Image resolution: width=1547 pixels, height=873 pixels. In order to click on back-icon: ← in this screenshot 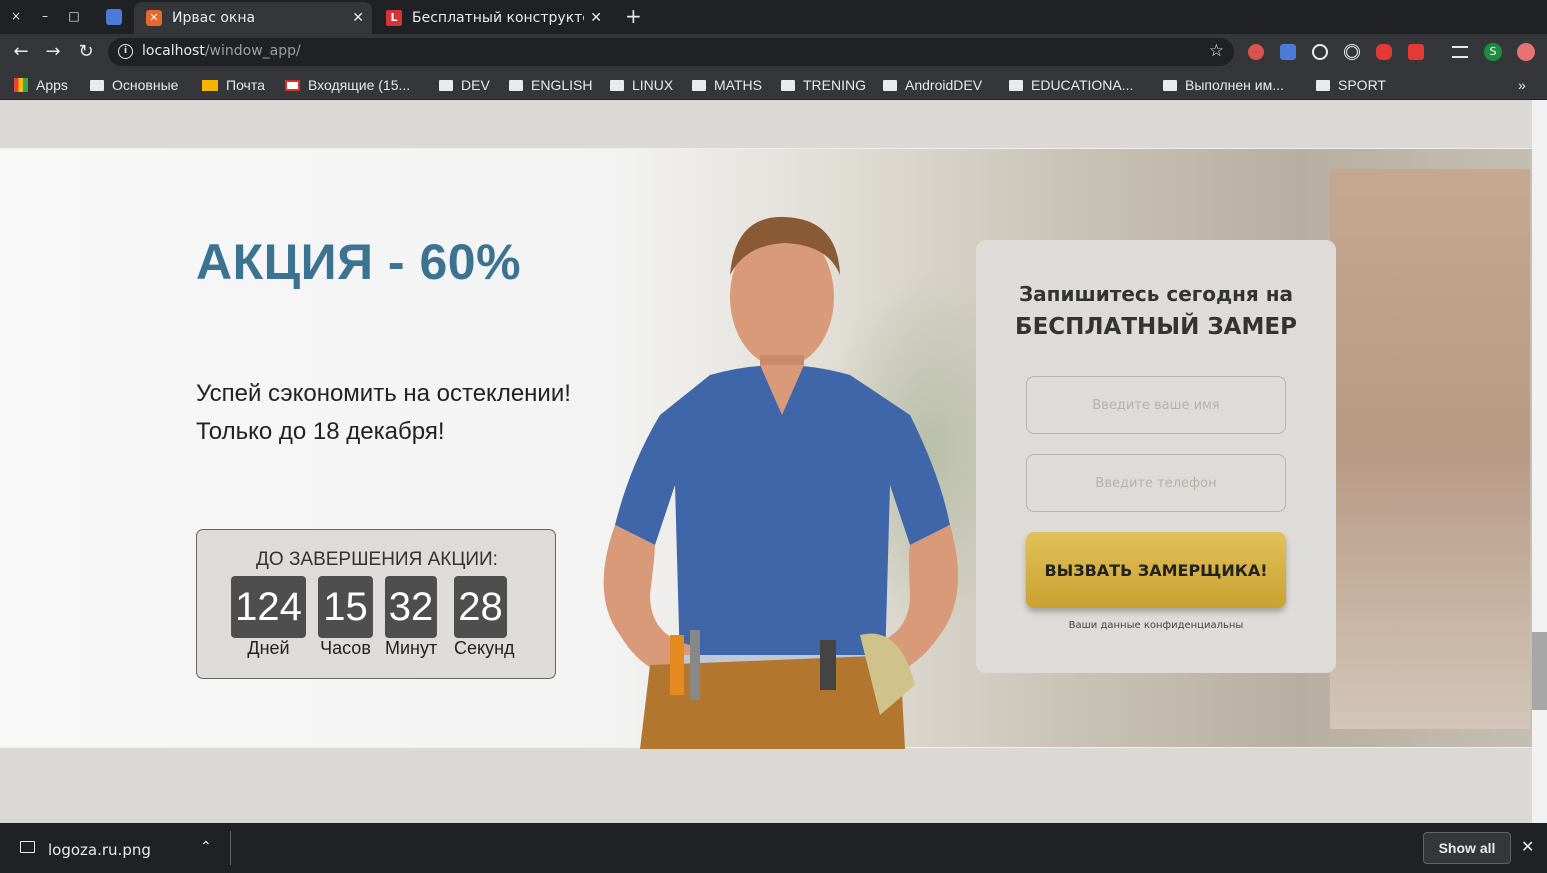, I will do `click(21, 52)`.